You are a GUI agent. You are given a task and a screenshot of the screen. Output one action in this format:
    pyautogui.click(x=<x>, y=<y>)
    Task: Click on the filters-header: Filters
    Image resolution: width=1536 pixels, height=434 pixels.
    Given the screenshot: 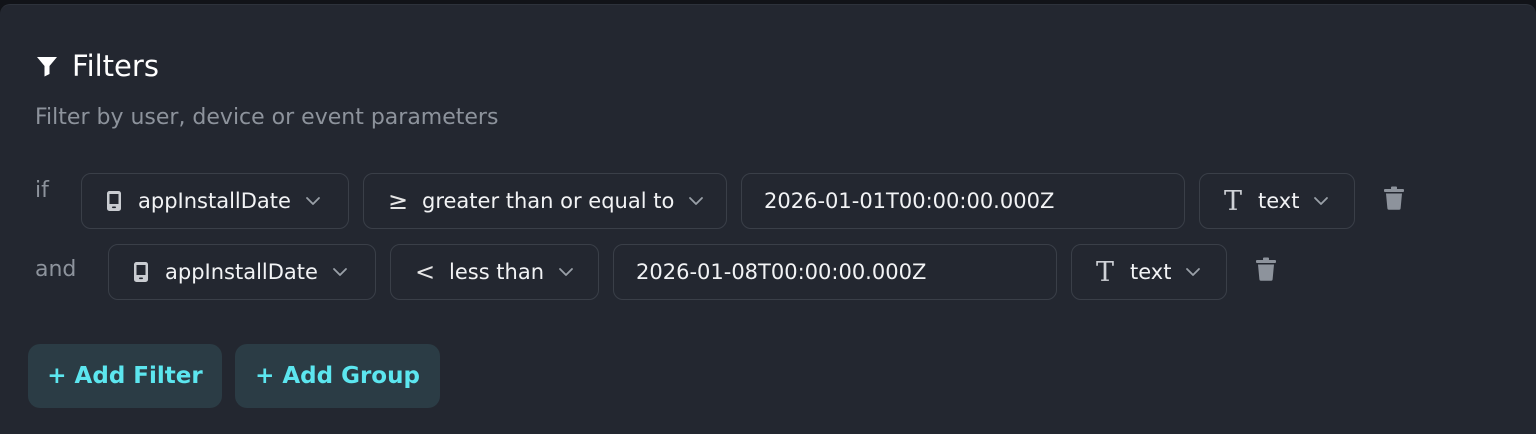 What is the action you would take?
    pyautogui.click(x=97, y=66)
    